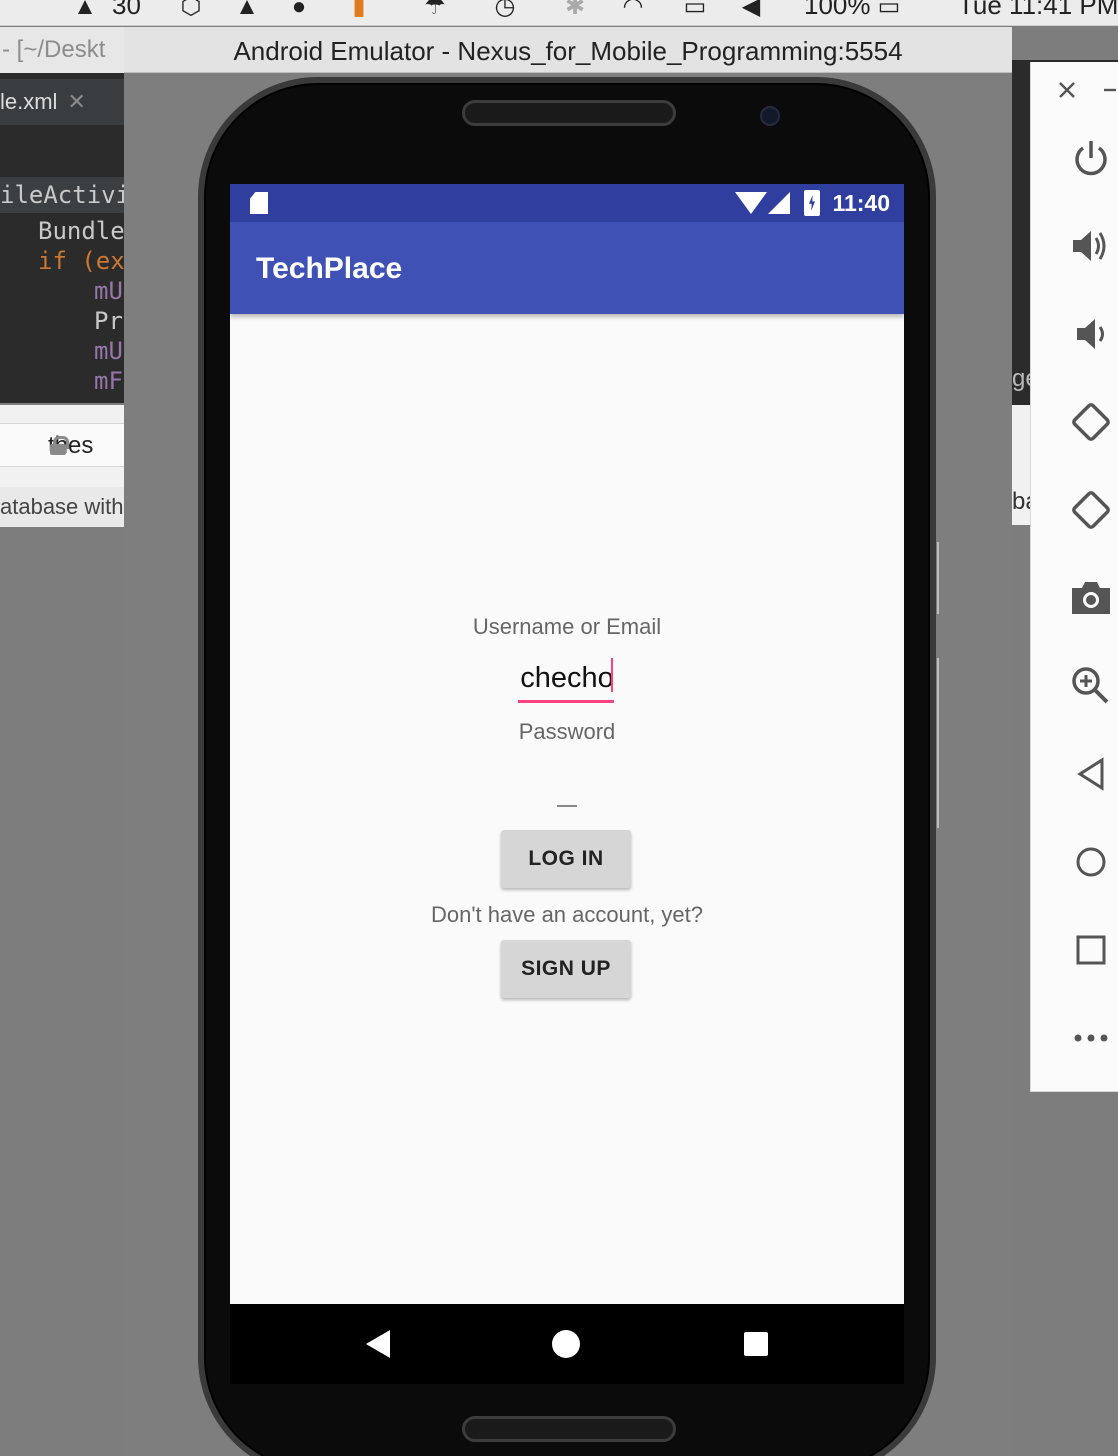  What do you see at coordinates (1067, 90) in the screenshot?
I see `close-icon` at bounding box center [1067, 90].